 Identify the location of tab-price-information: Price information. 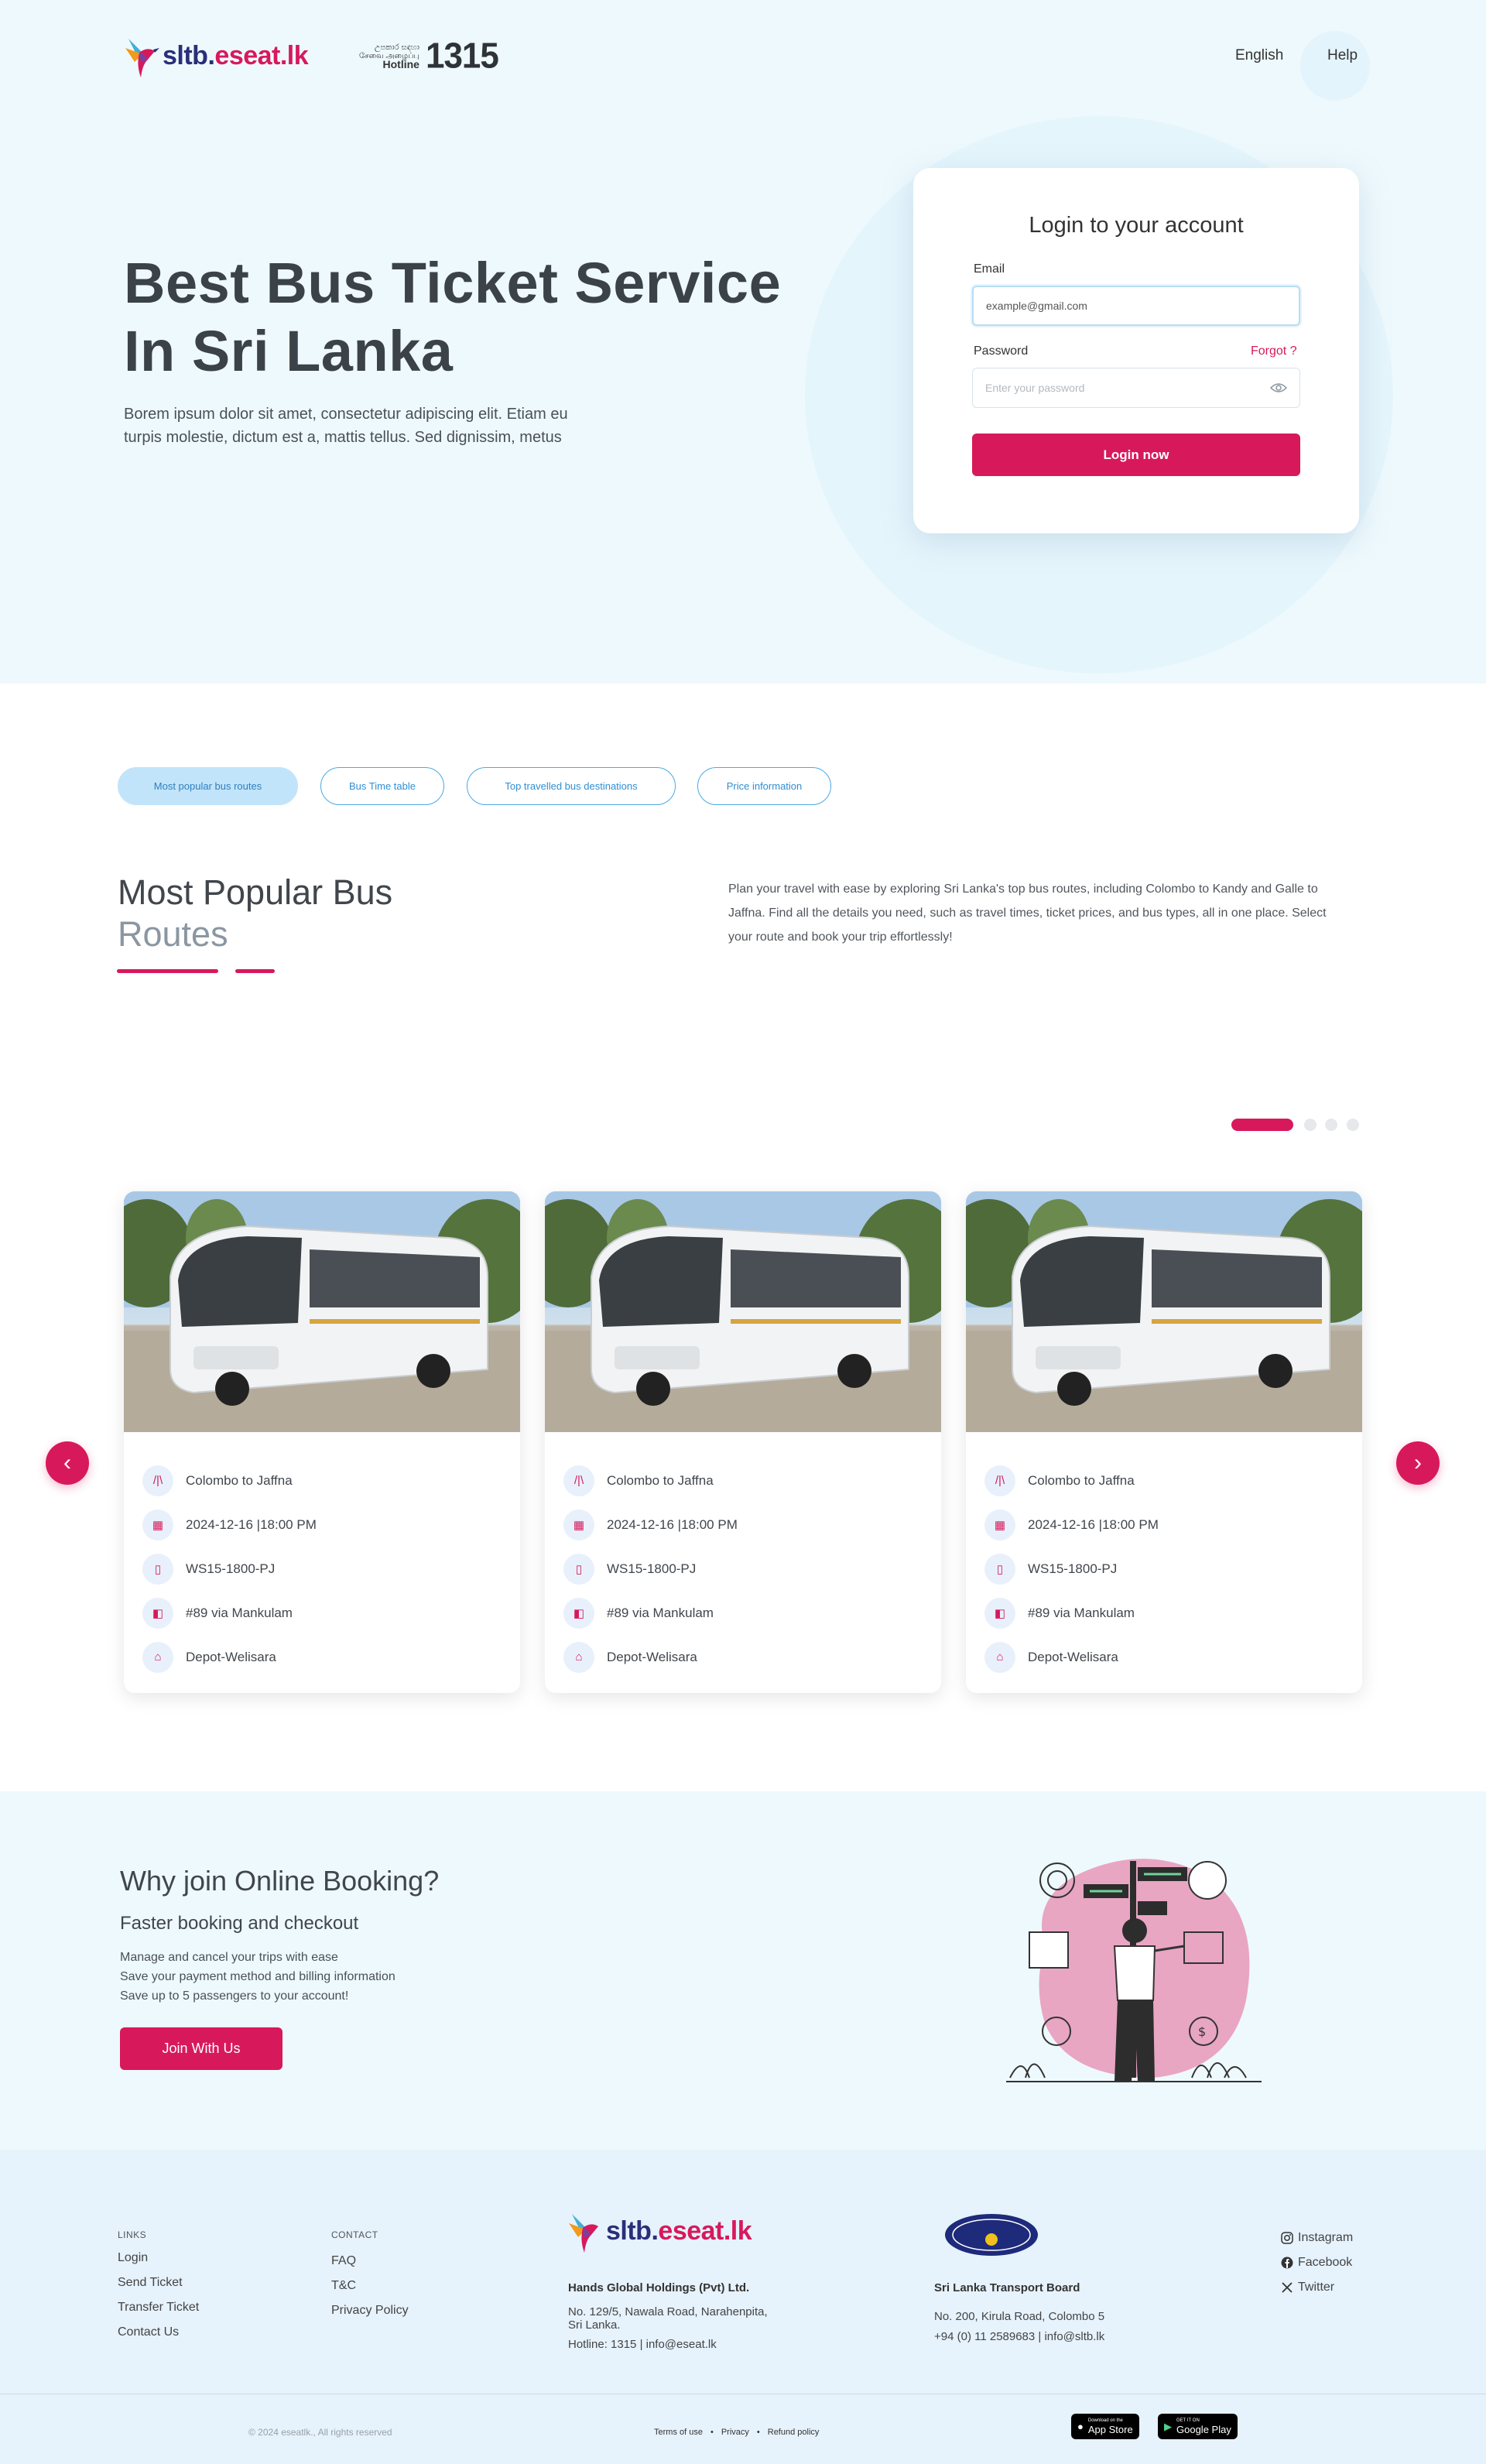
(764, 786).